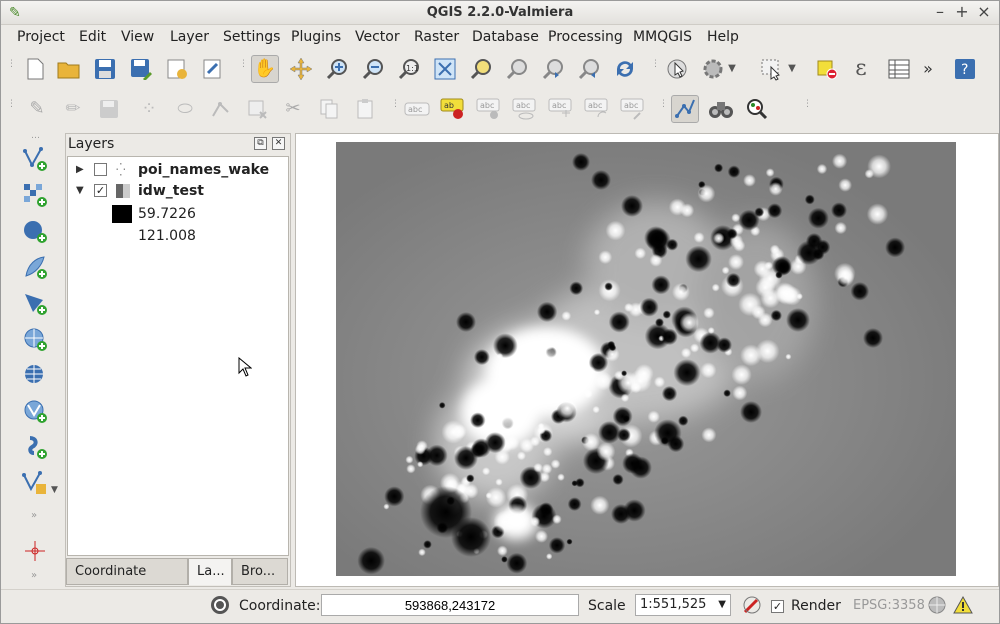 This screenshot has height=624, width=1000. What do you see at coordinates (278, 143) in the screenshot?
I see `close-panel-icon: ✕` at bounding box center [278, 143].